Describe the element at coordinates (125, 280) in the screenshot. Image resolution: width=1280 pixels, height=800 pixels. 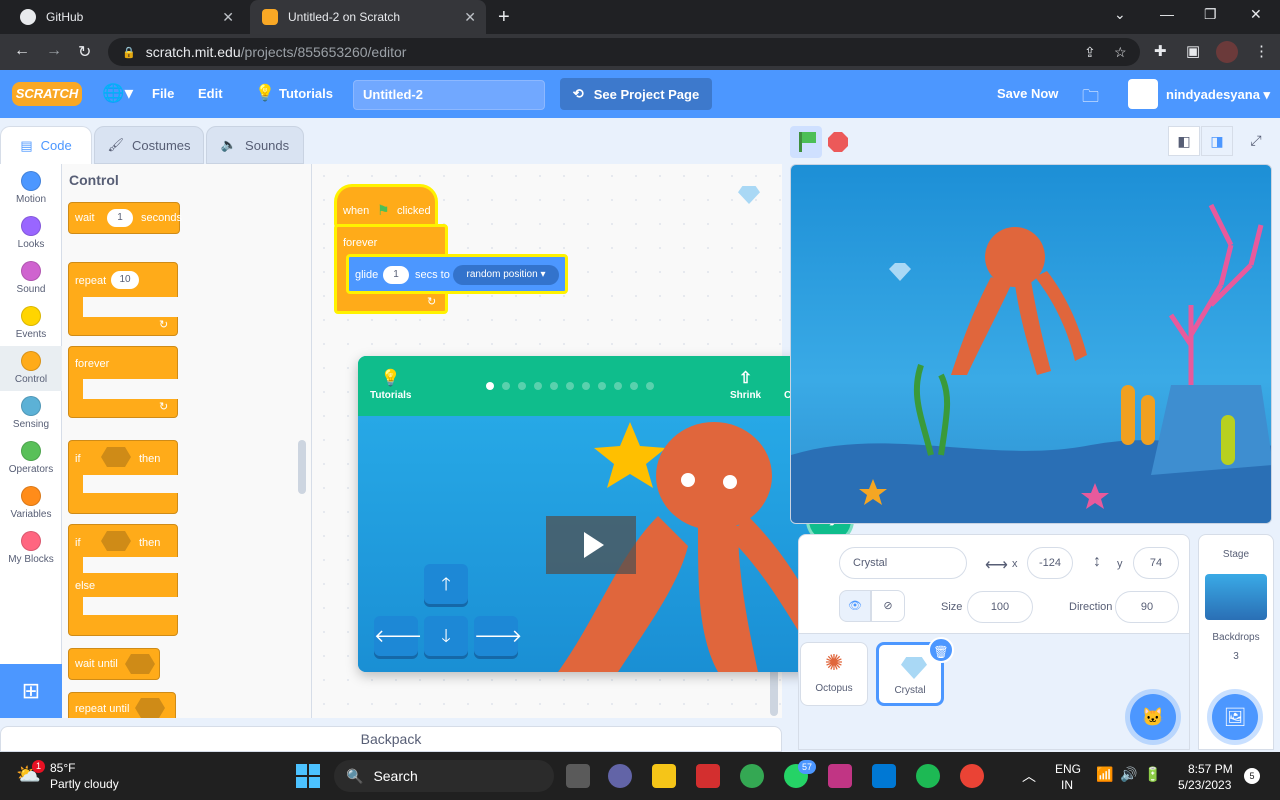
I see `repeat-value-input: 10` at that location.